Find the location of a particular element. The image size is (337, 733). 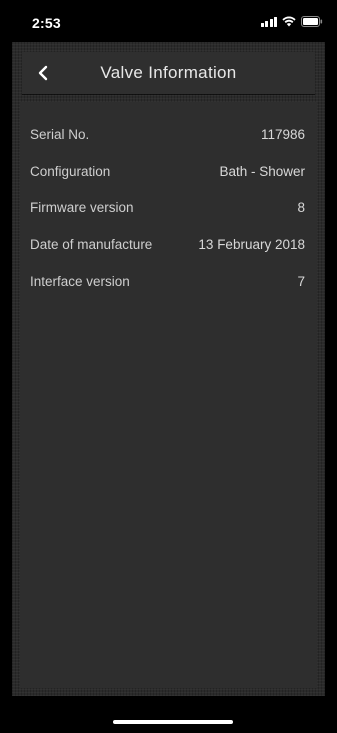

cellular-signal-icon is located at coordinates (268, 21).